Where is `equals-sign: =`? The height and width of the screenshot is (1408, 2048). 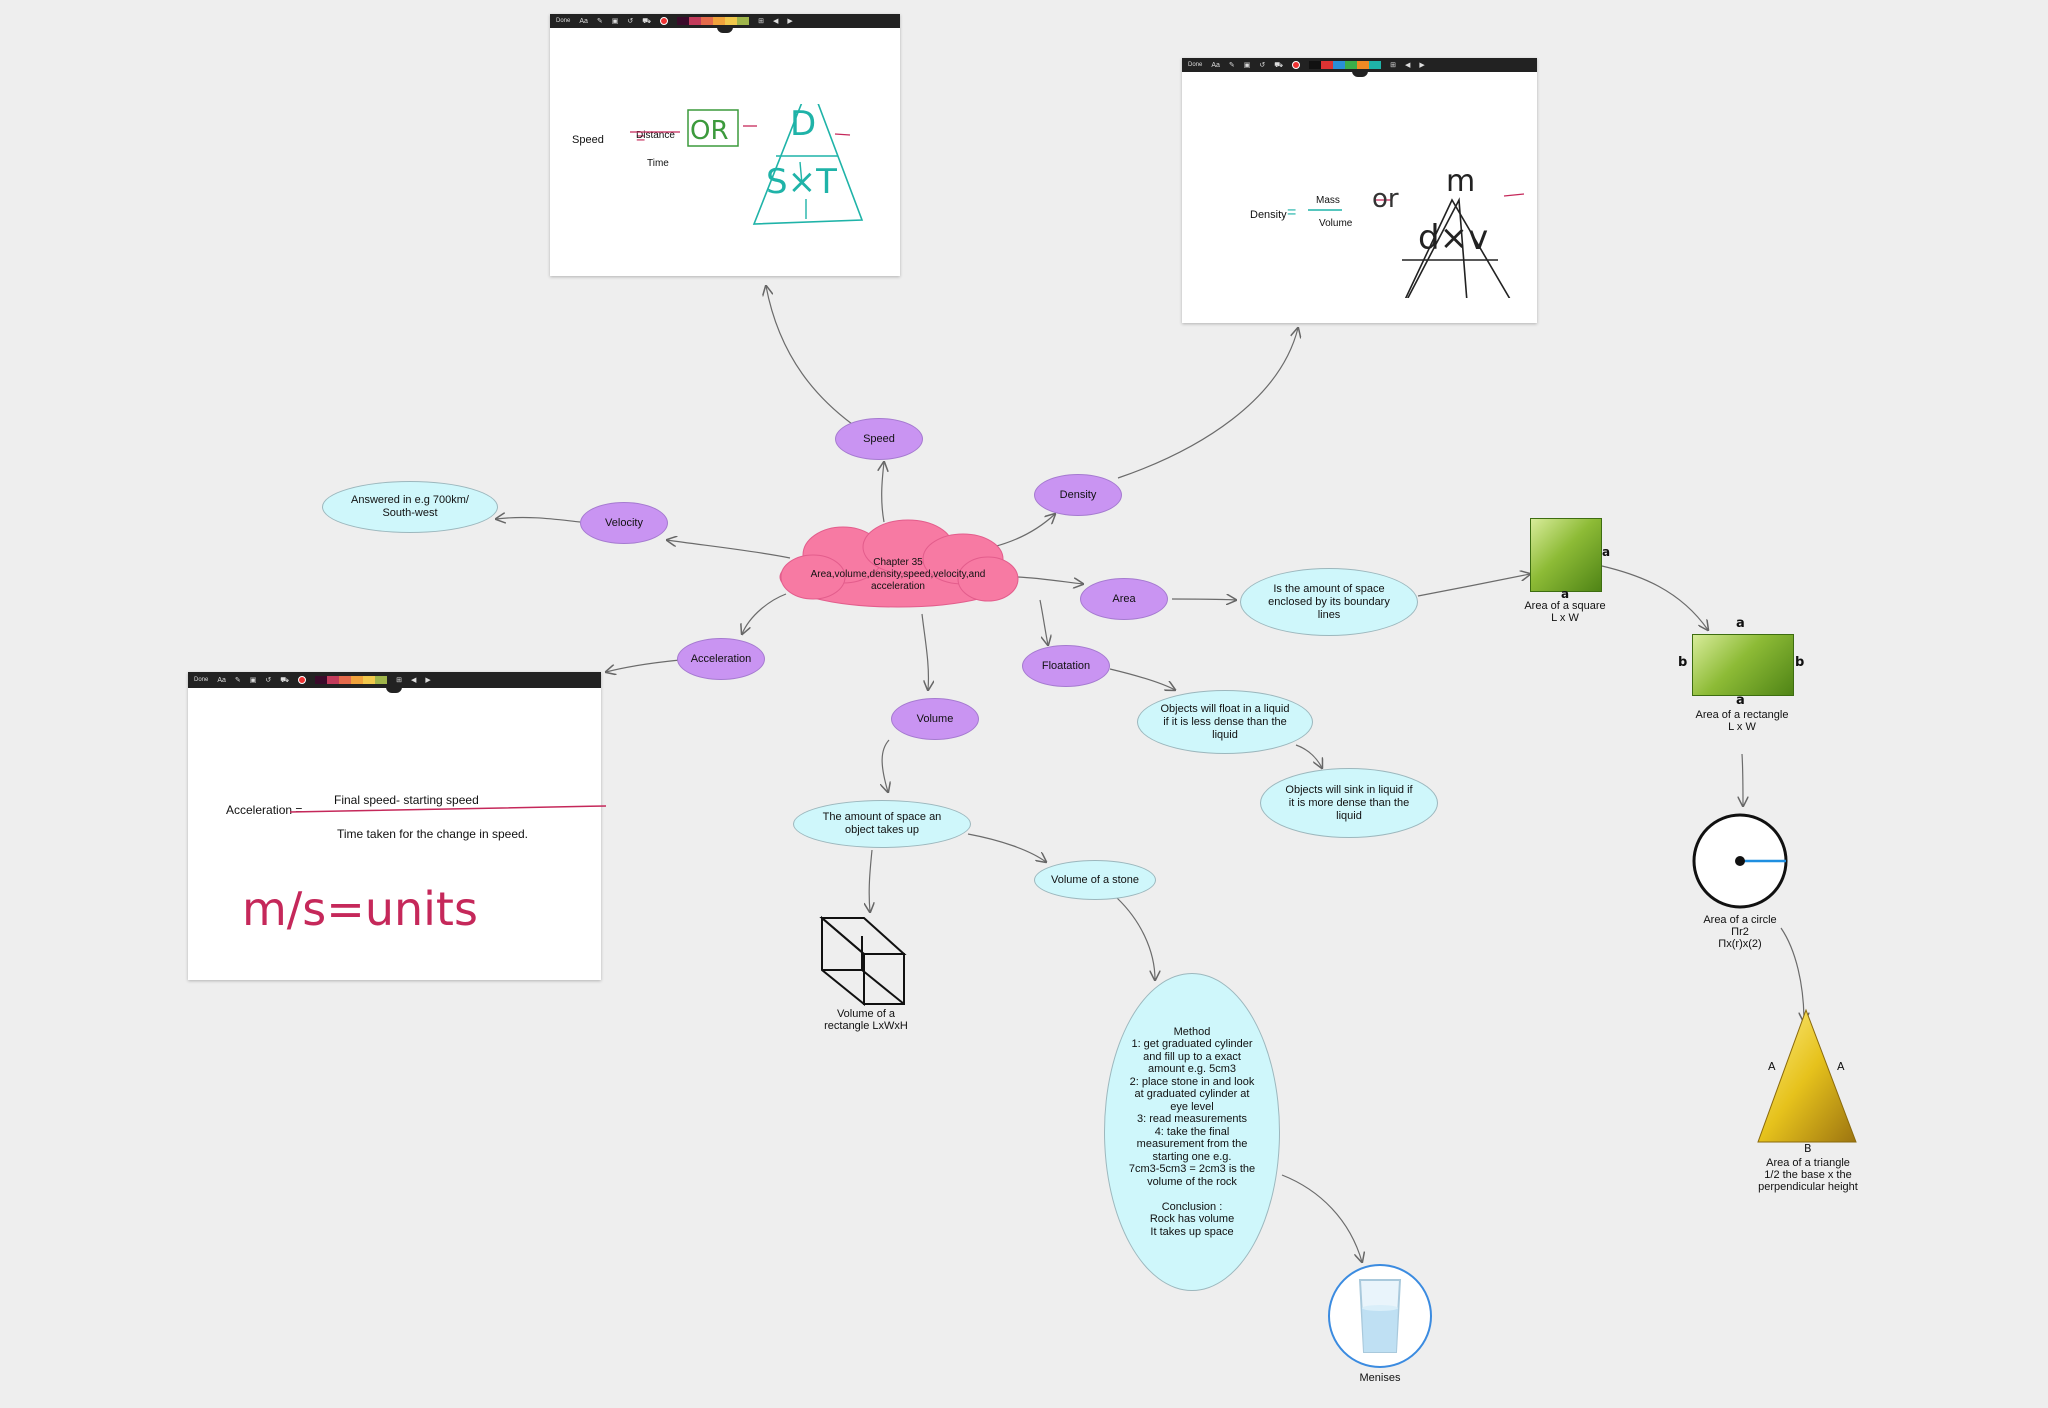
equals-sign: = is located at coordinates (1292, 212).